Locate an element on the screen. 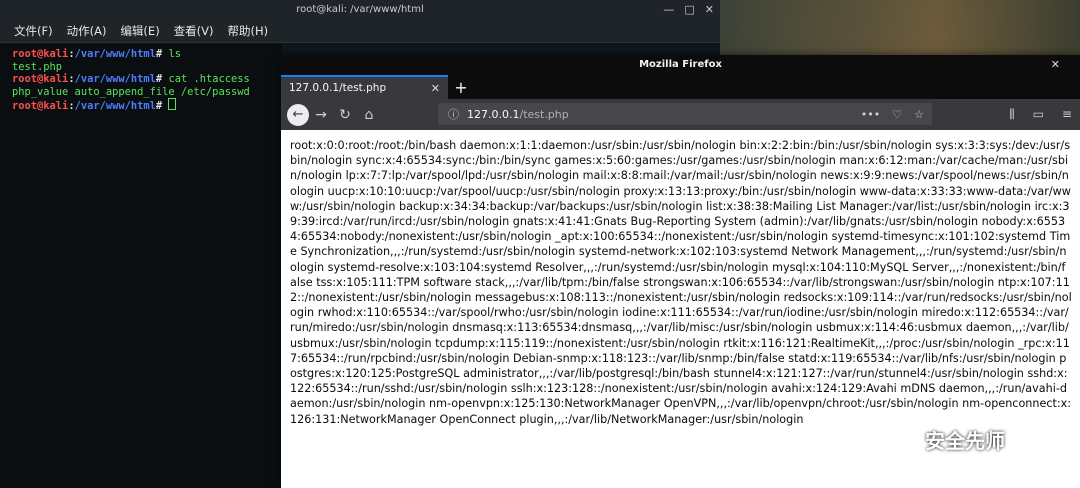 The height and width of the screenshot is (488, 1080). watermark-logo-icon is located at coordinates (907, 439).